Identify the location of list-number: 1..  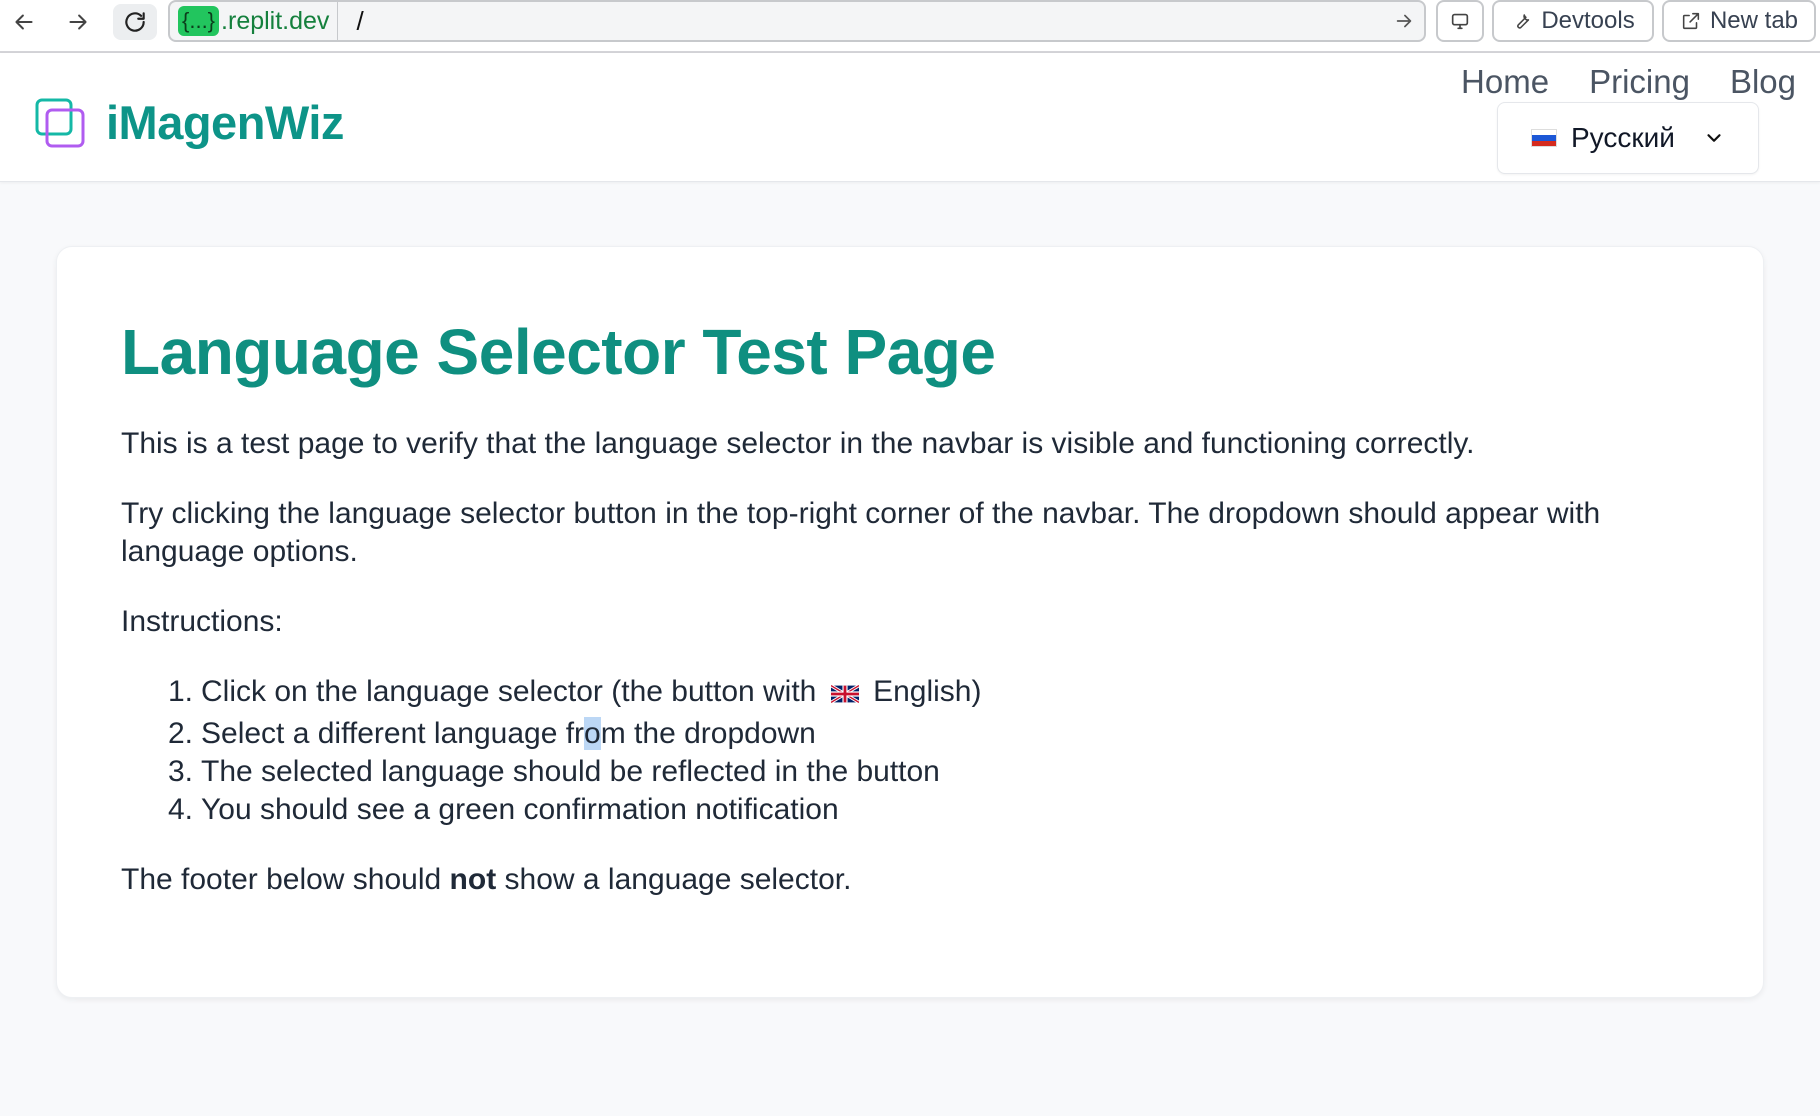
(180, 691).